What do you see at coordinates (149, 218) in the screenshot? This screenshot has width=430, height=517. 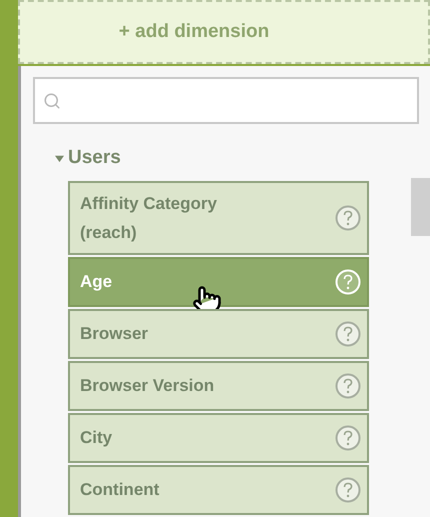 I see `item-label: Affinity Category (reach)` at bounding box center [149, 218].